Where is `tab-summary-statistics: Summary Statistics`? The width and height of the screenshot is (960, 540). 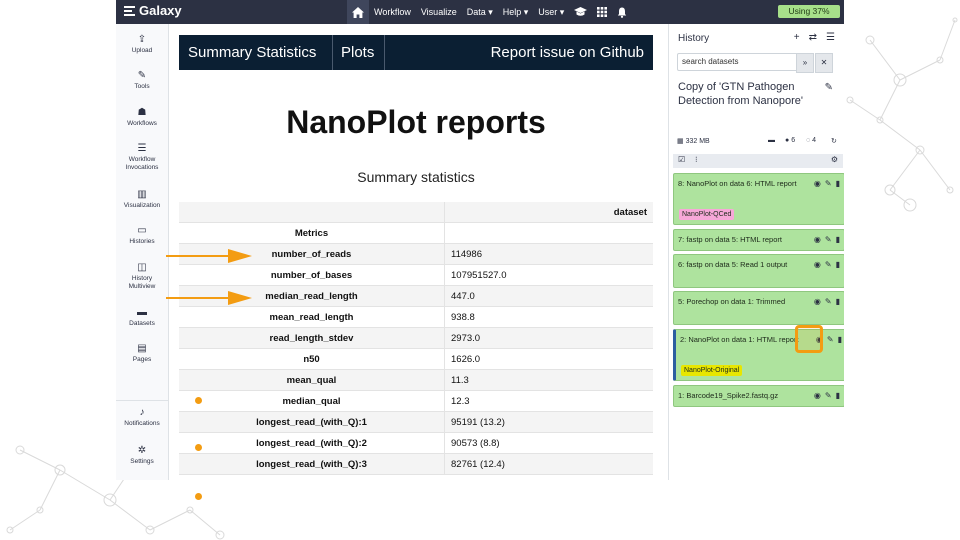
tab-summary-statistics: Summary Statistics is located at coordinates (252, 52).